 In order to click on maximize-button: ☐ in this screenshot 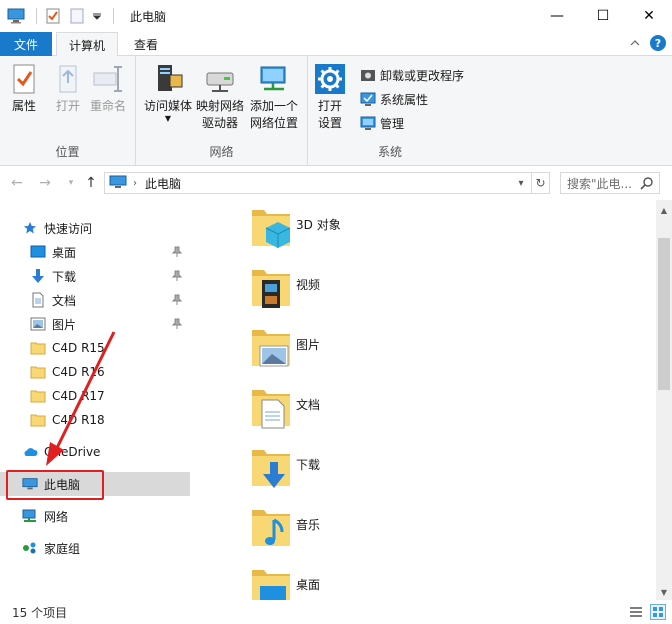, I will do `click(603, 16)`.